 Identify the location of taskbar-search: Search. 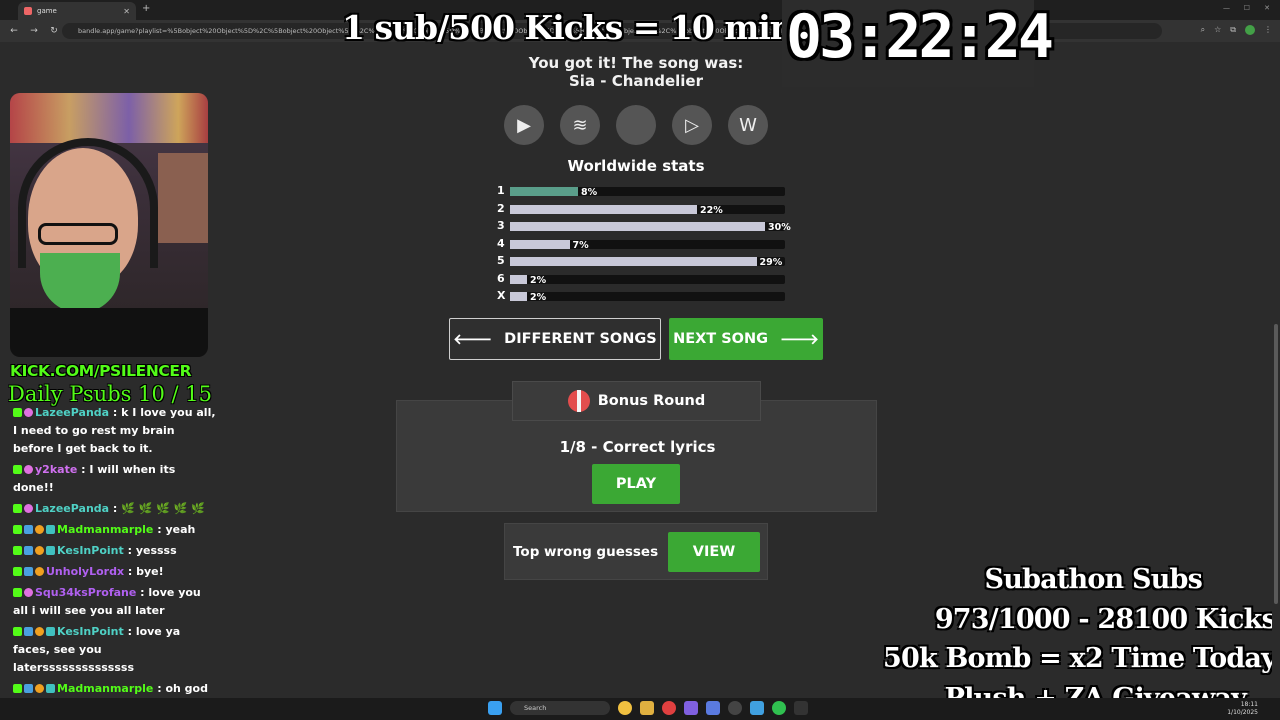
(560, 708).